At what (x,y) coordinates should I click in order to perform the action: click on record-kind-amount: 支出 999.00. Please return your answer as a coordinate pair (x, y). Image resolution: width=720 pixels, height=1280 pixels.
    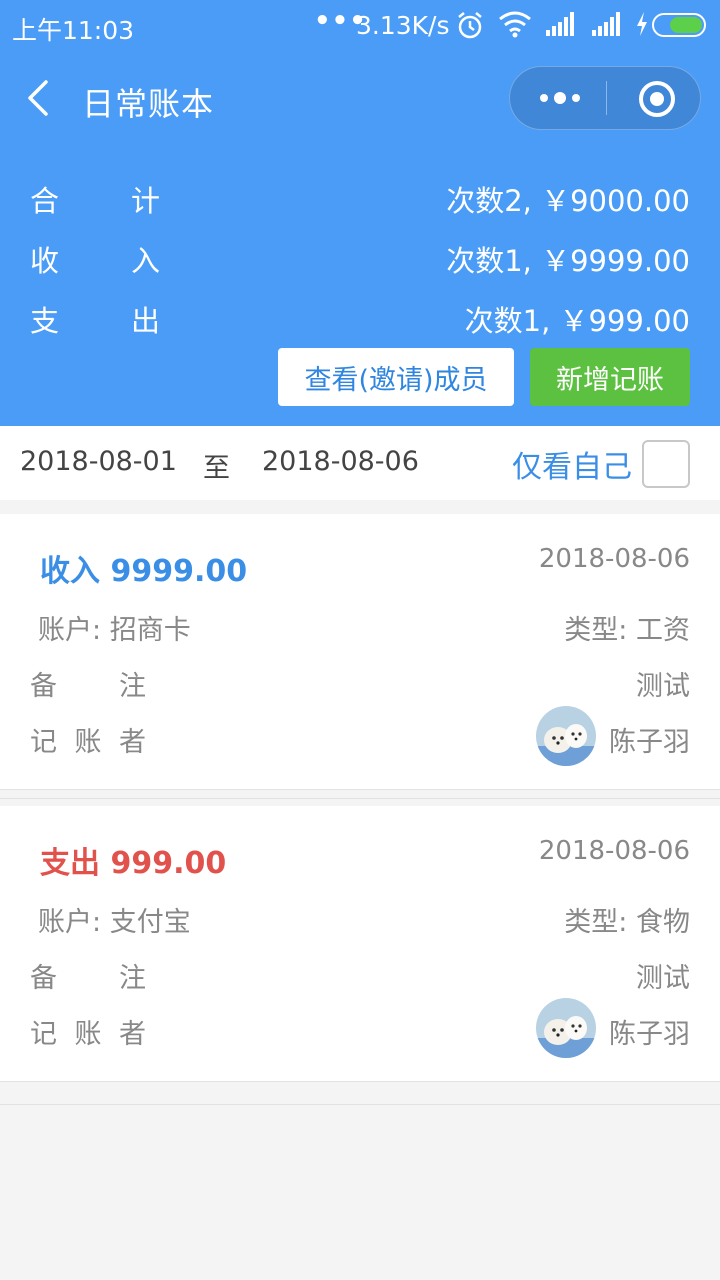
    Looking at the image, I should click on (133, 863).